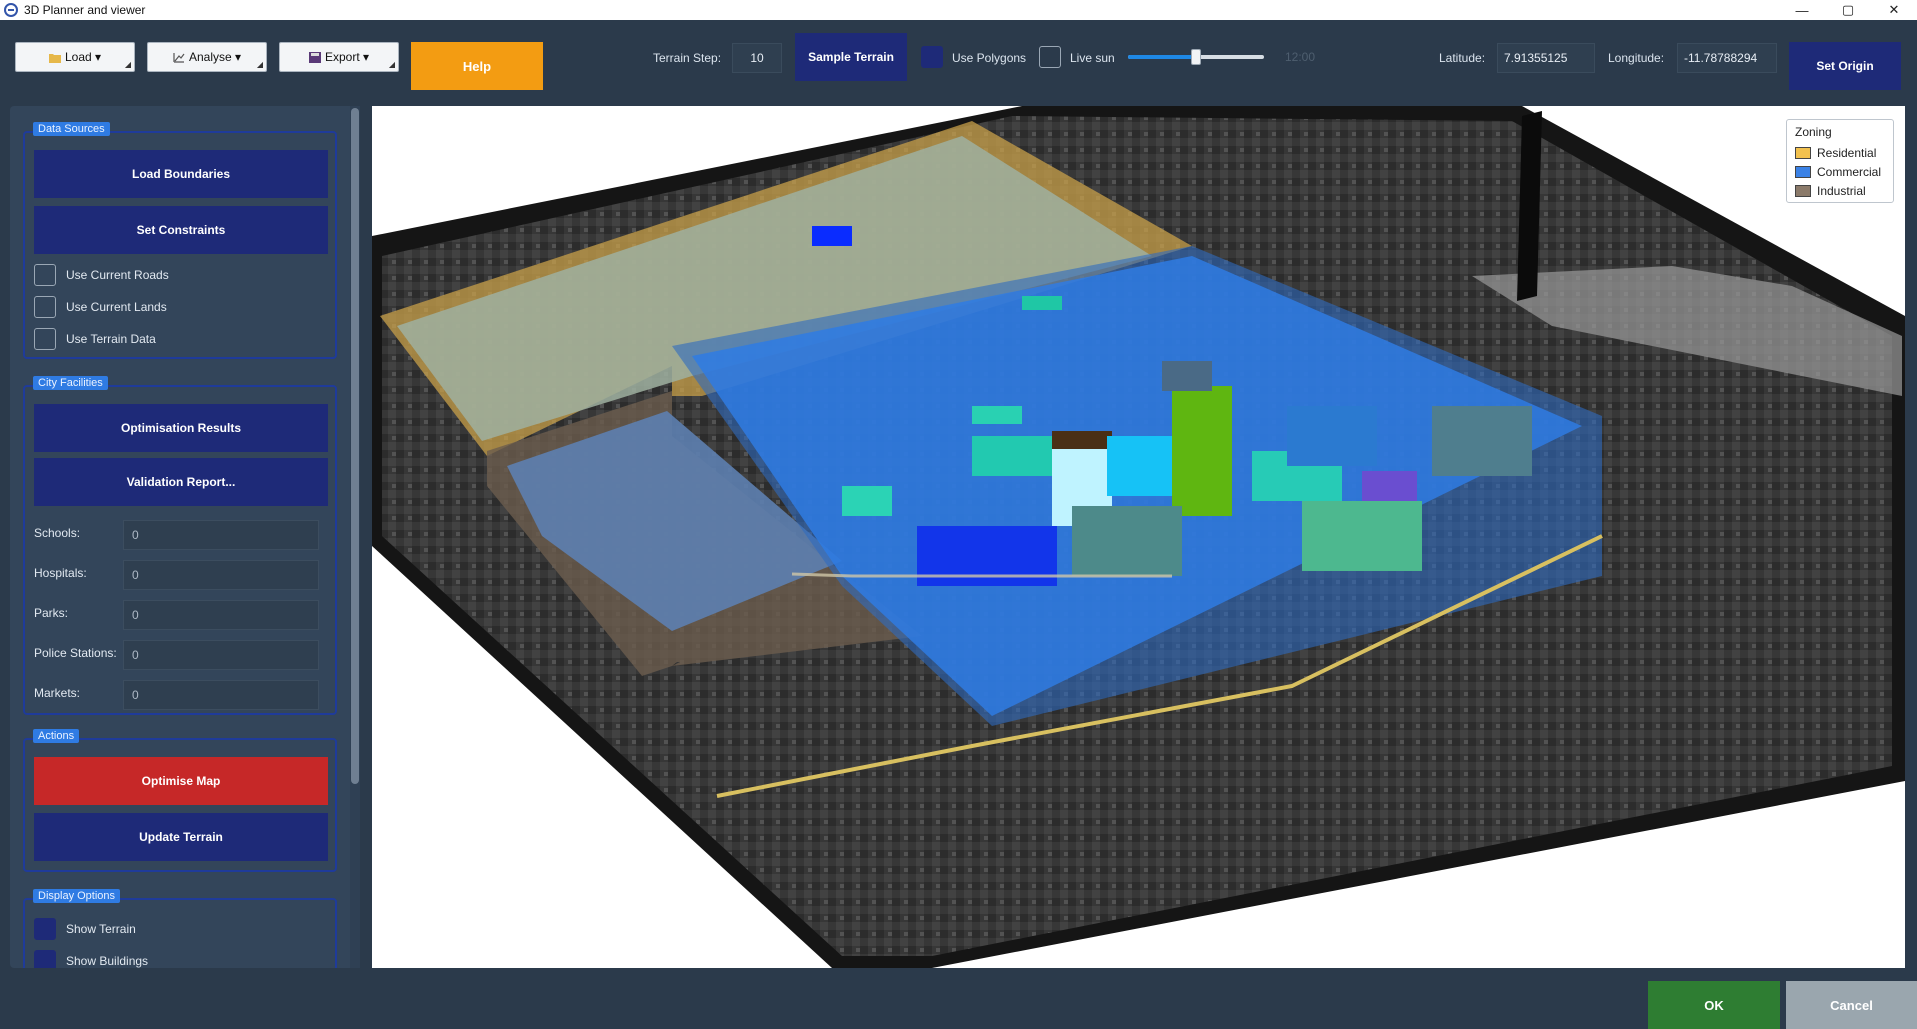 The image size is (1917, 1029). Describe the element at coordinates (687, 58) in the screenshot. I see `terrain-step-label: Terrain Step:` at that location.